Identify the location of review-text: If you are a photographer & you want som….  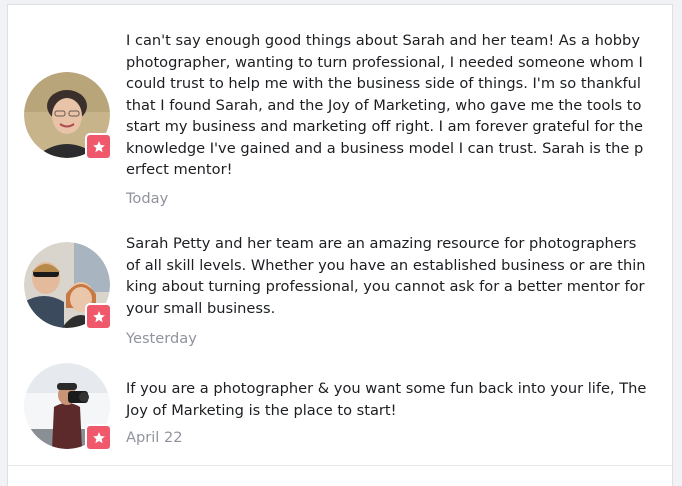
(386, 399).